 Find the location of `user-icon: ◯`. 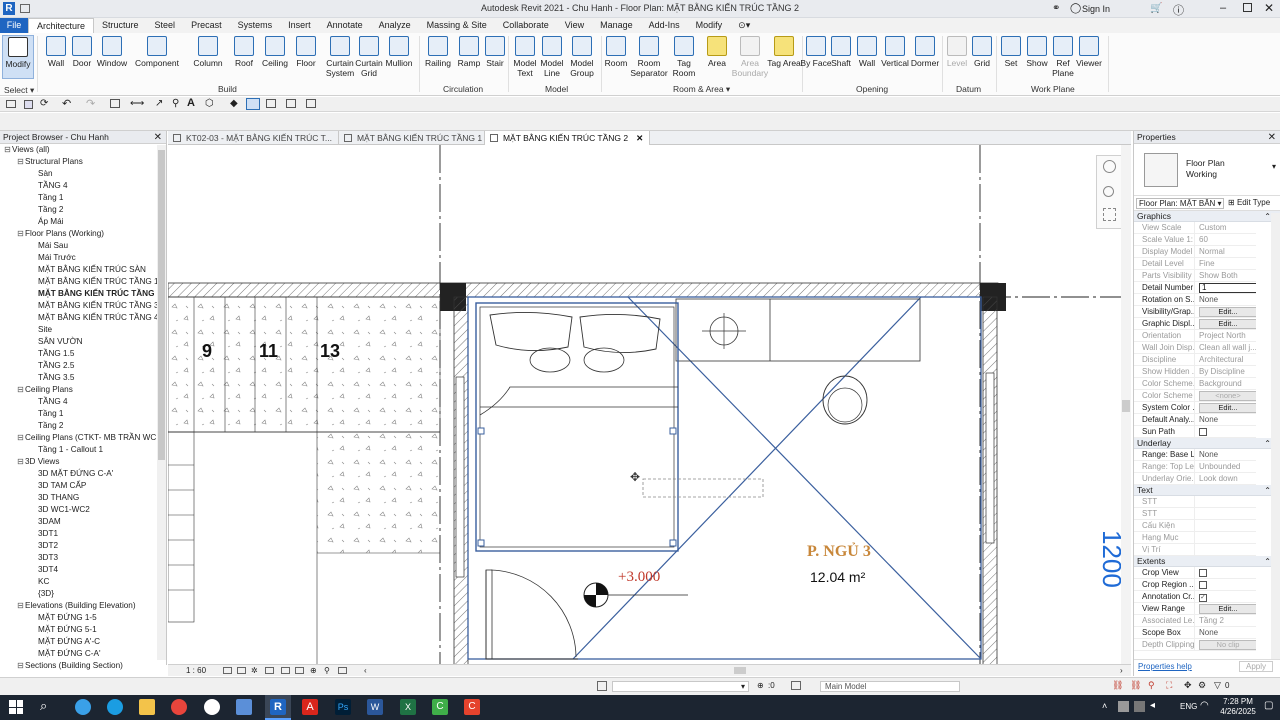

user-icon: ◯ is located at coordinates (1075, 8).